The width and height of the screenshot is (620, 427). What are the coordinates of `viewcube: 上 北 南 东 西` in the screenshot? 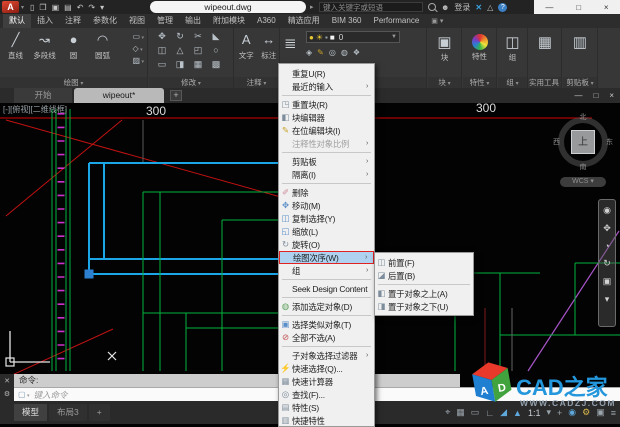 It's located at (583, 142).